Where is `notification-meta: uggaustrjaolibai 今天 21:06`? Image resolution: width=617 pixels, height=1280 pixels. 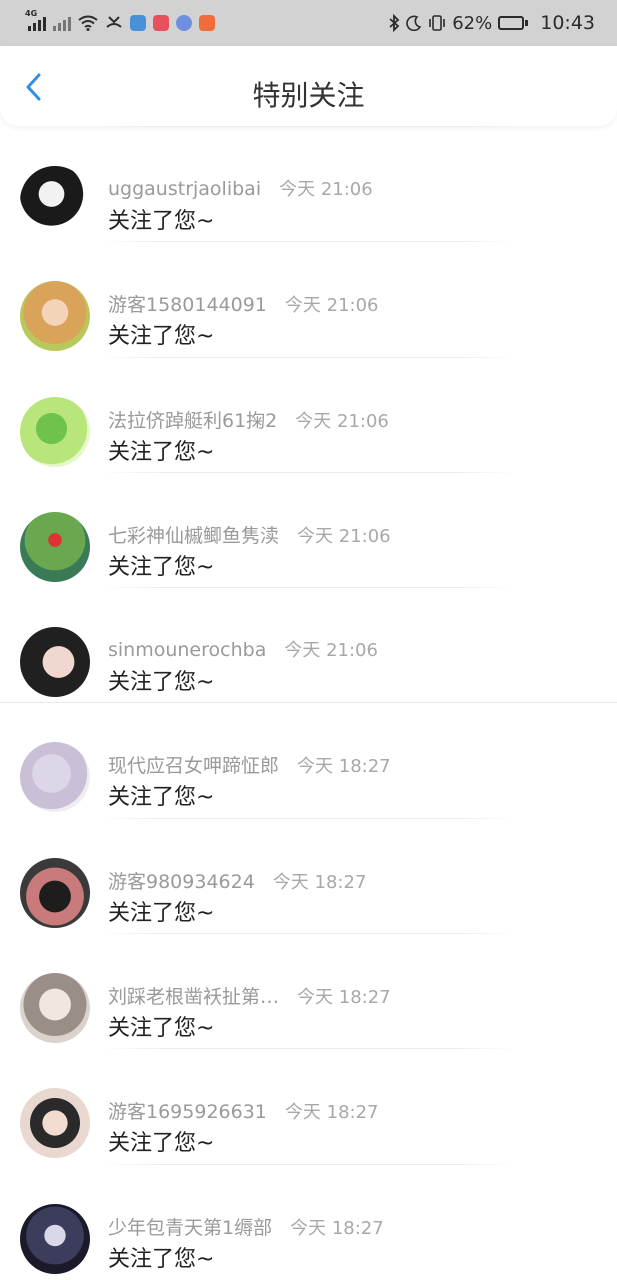 notification-meta: uggaustrjaolibai 今天 21:06 is located at coordinates (240, 188).